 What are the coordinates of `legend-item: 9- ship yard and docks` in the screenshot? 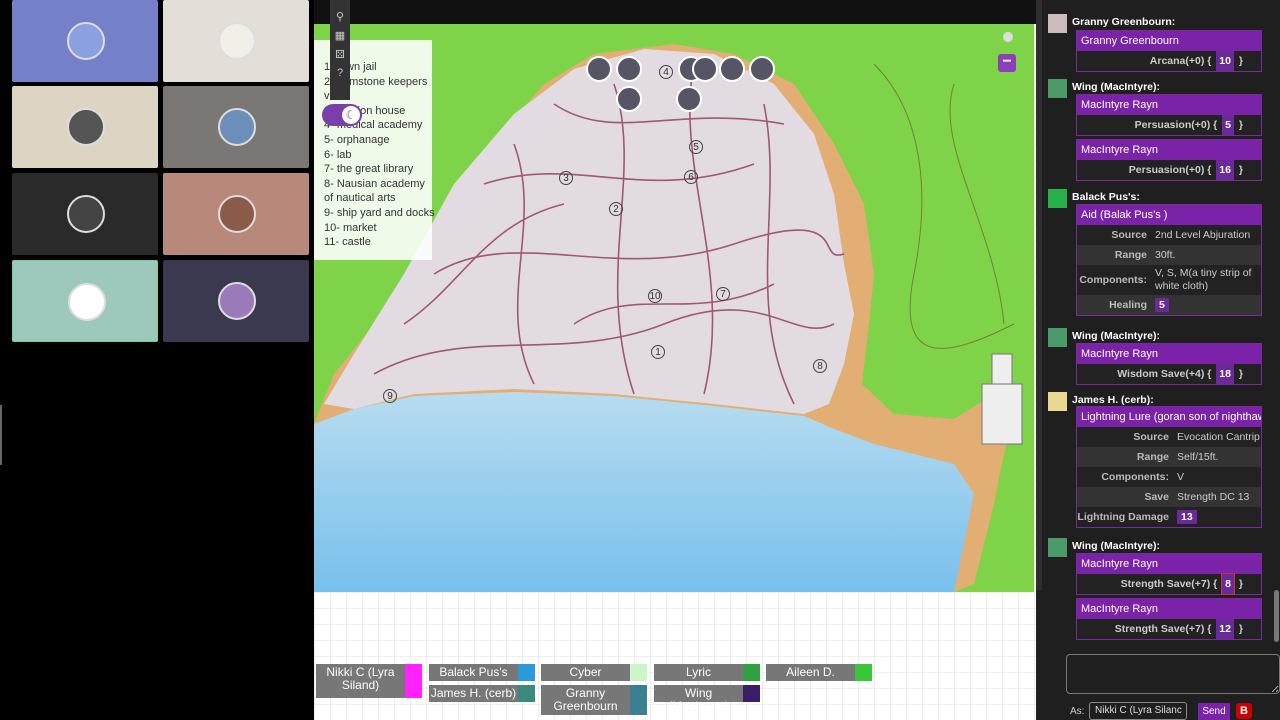 It's located at (379, 212).